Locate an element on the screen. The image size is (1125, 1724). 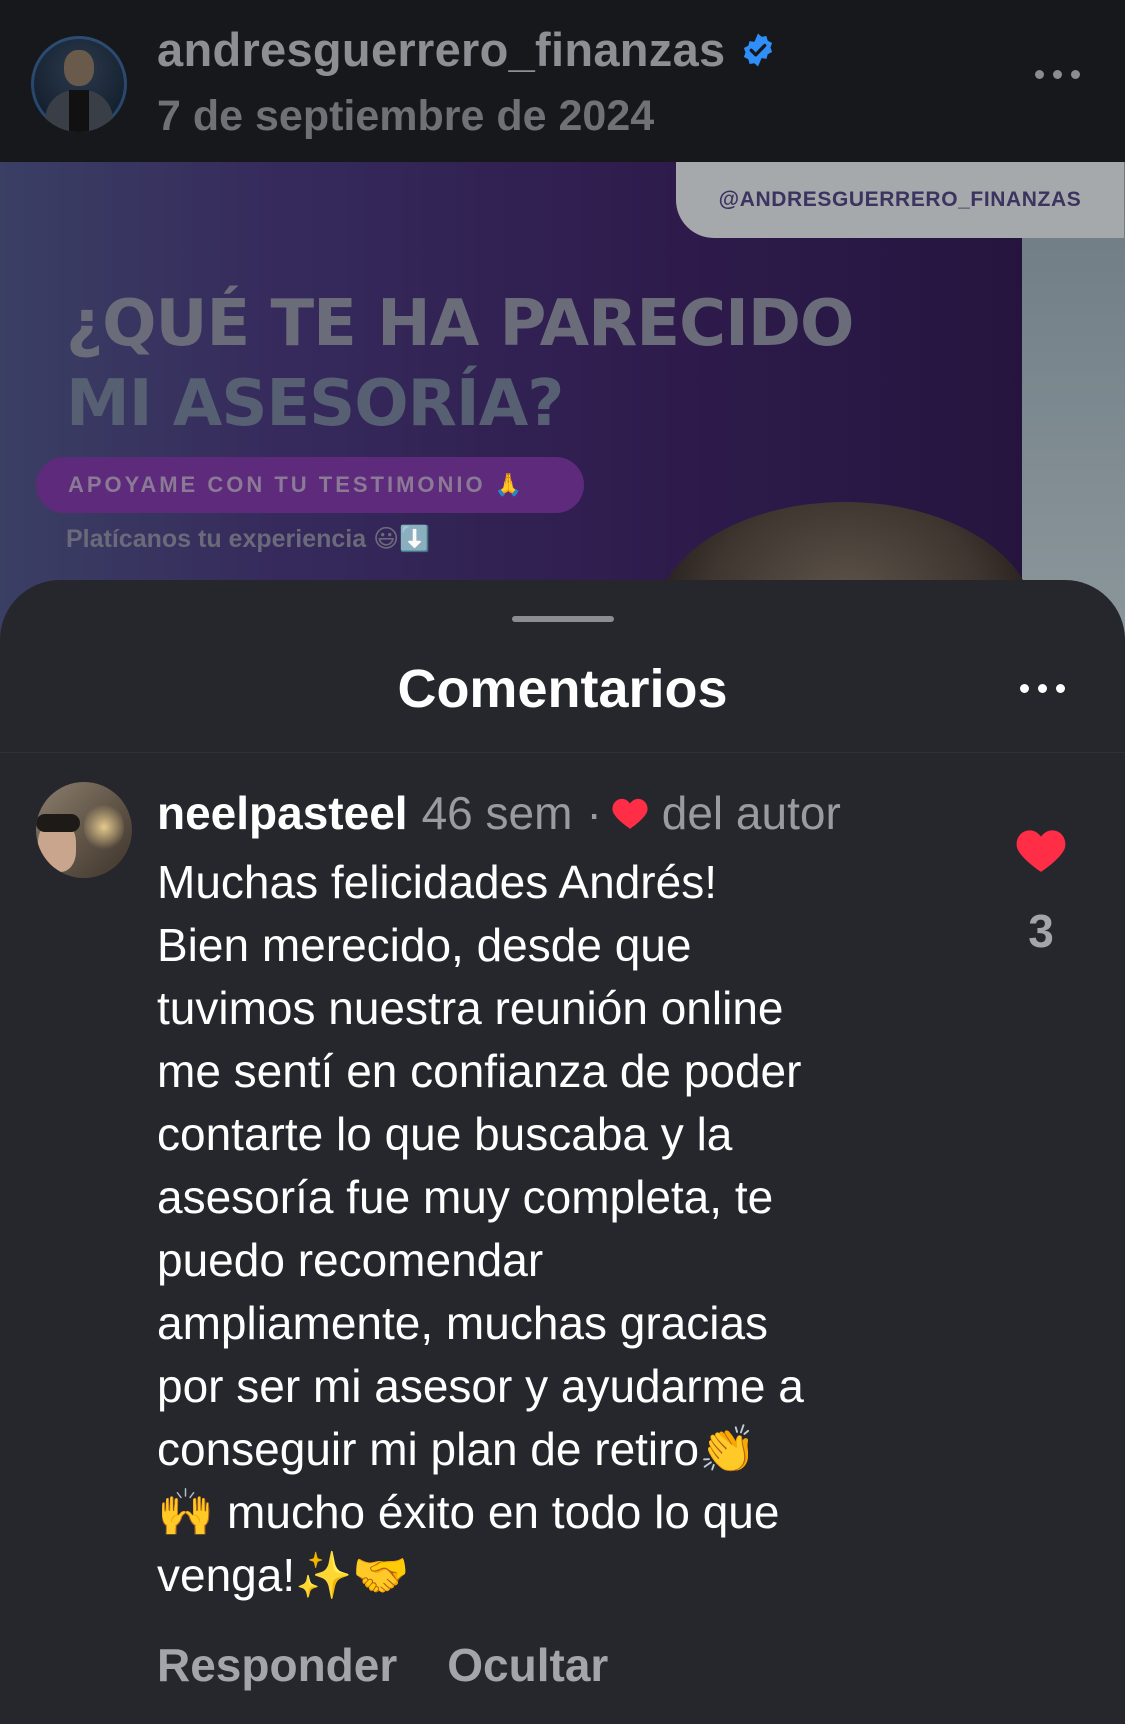
post-author-avatar is located at coordinates (79, 84).